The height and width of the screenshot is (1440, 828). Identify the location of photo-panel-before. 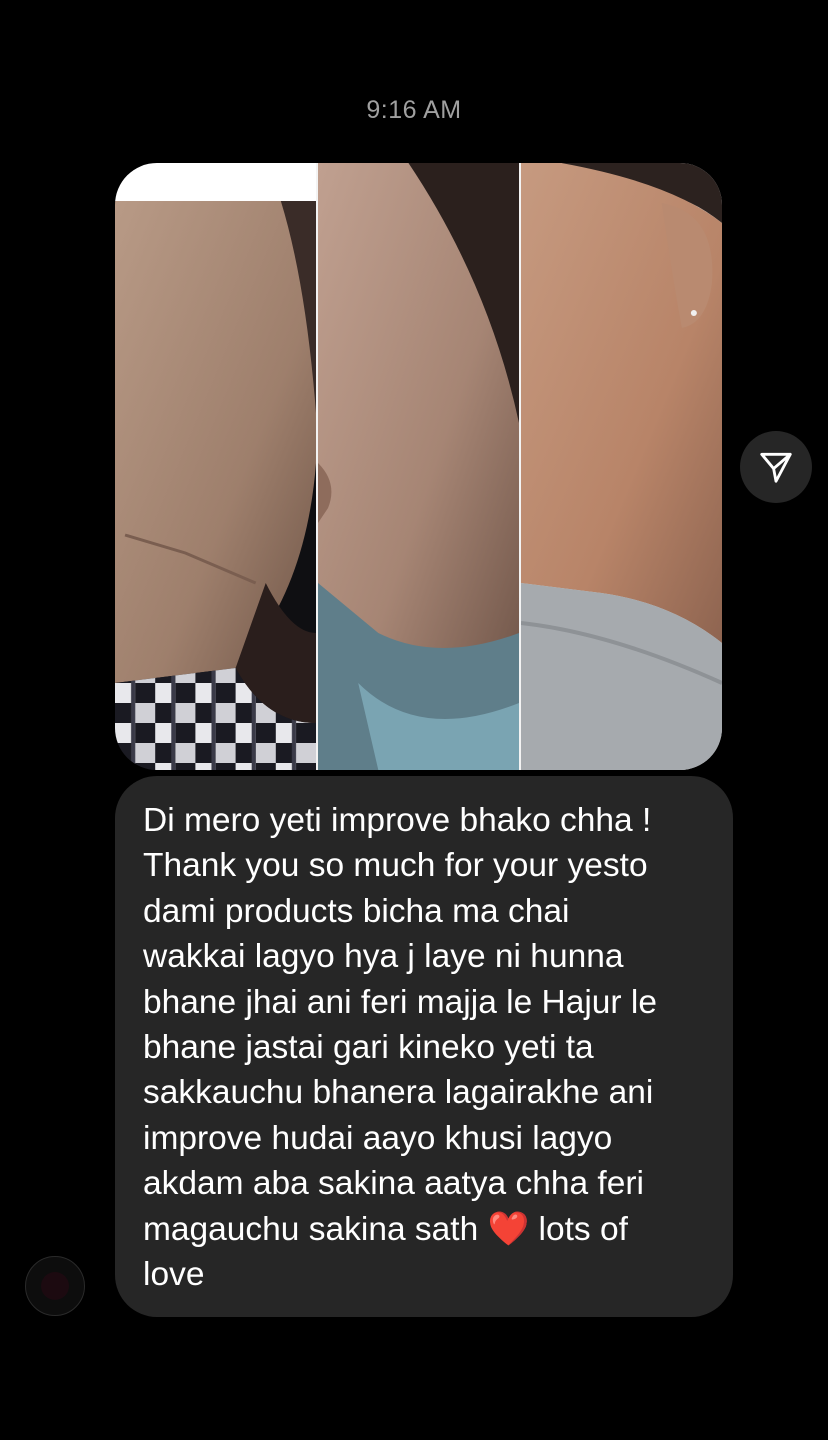
(215, 466).